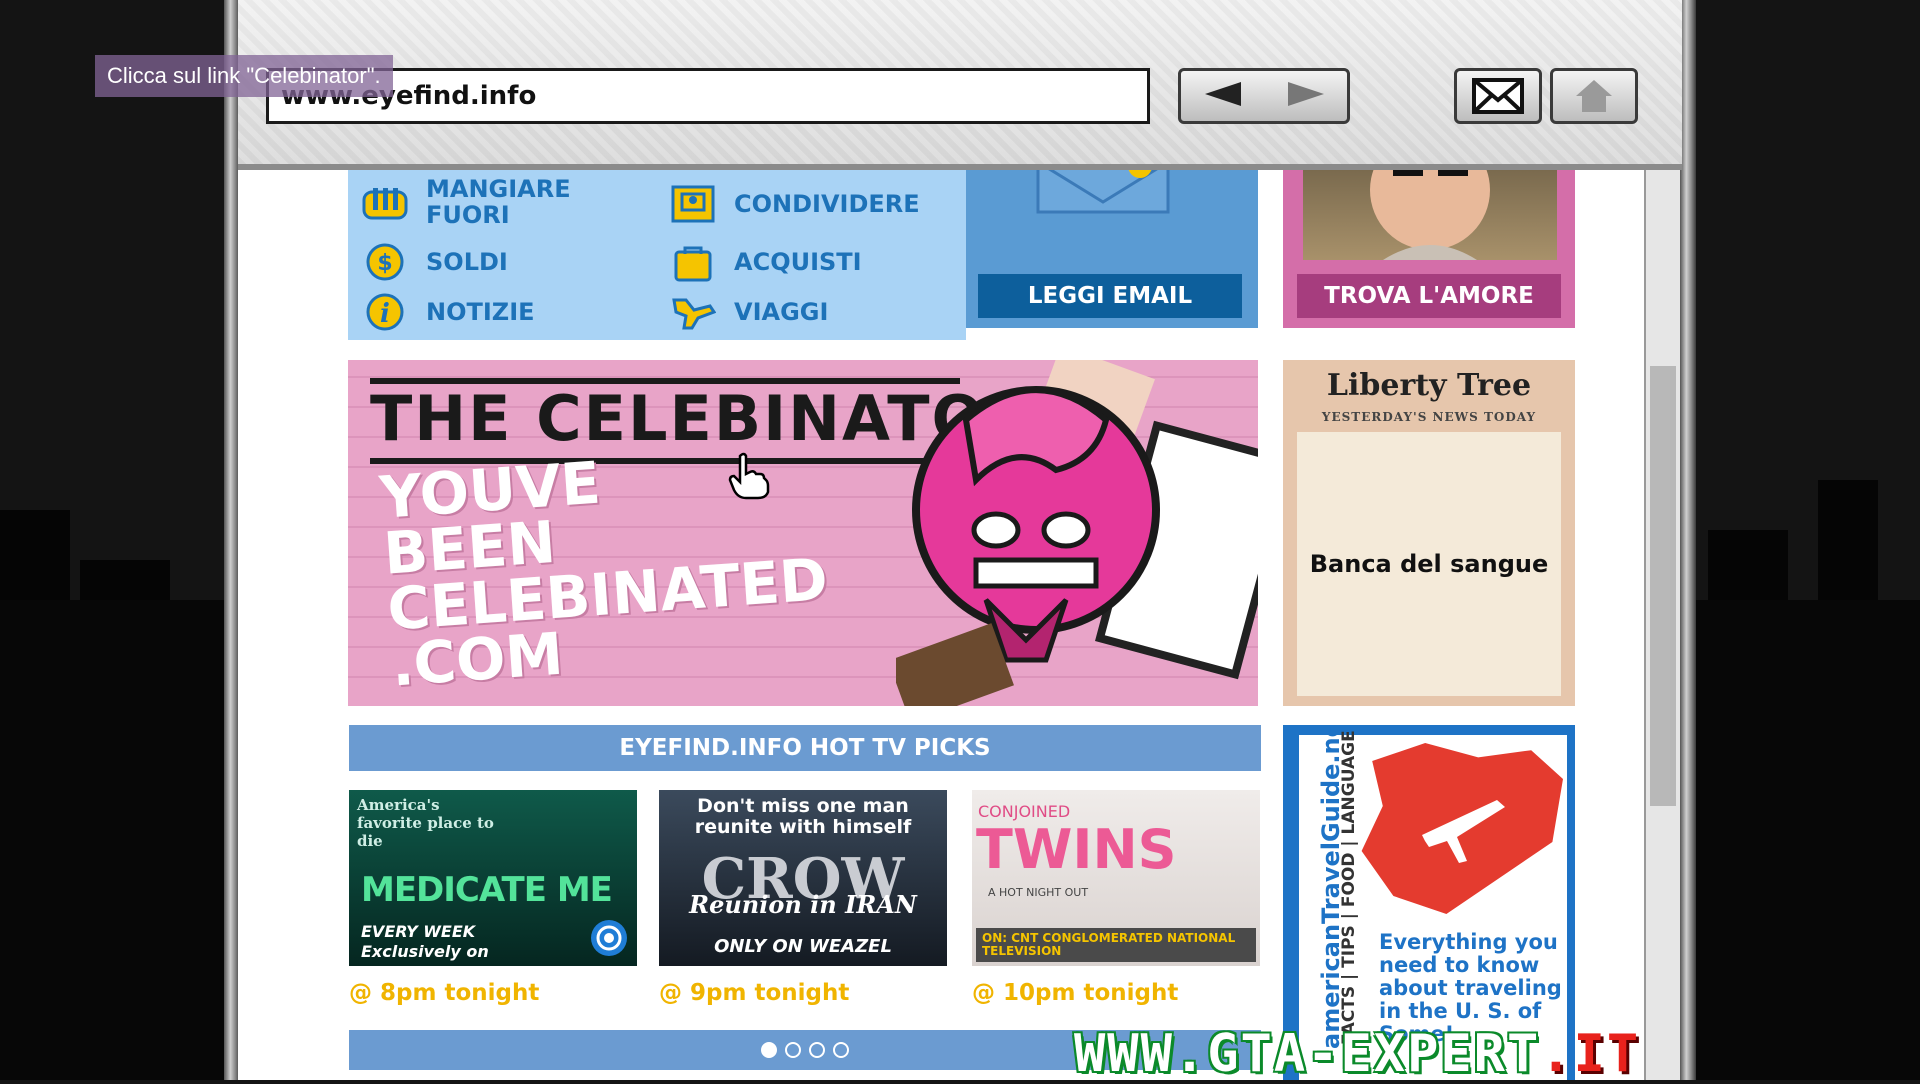  What do you see at coordinates (1110, 296) in the screenshot?
I see `read-email-button: LEGGI EMAIL` at bounding box center [1110, 296].